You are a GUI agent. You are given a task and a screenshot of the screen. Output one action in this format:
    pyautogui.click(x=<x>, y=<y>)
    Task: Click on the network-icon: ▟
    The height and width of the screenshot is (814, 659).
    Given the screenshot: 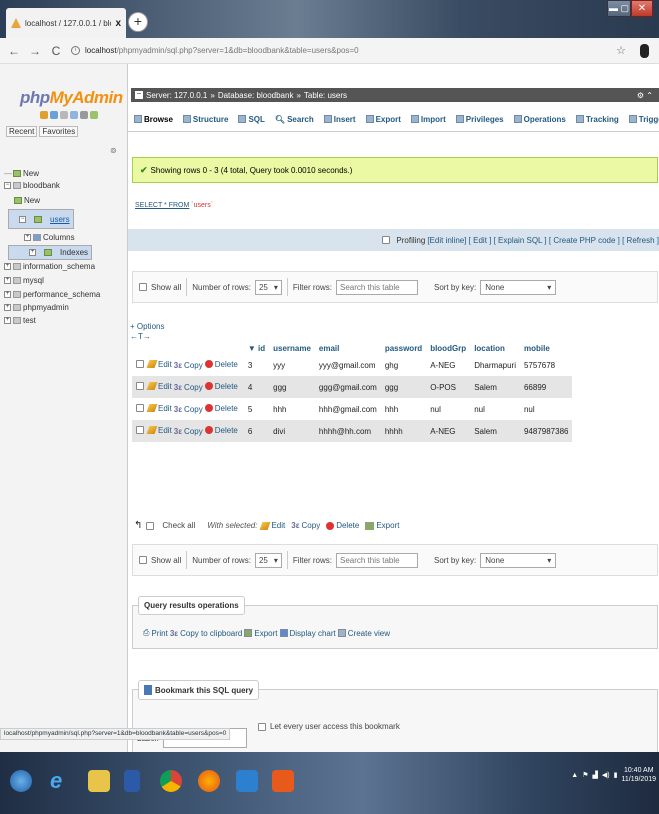 What is the action you would take?
    pyautogui.click(x=595, y=775)
    